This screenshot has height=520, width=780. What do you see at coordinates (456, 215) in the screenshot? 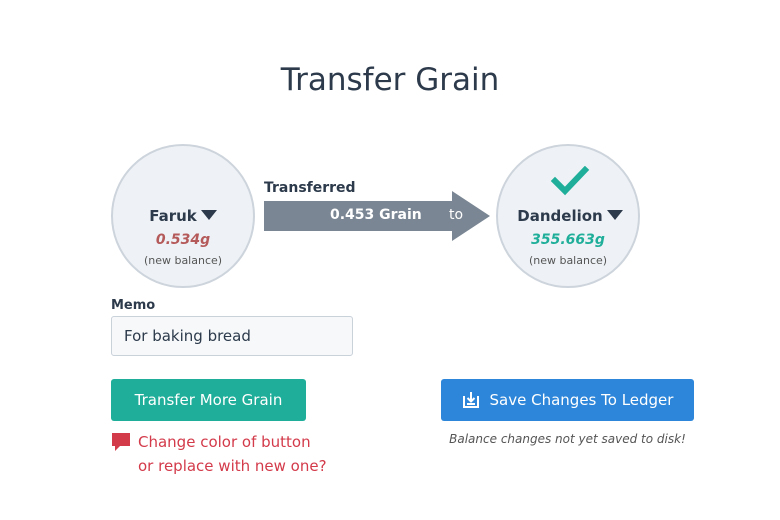
I see `transfer-to-word: to` at bounding box center [456, 215].